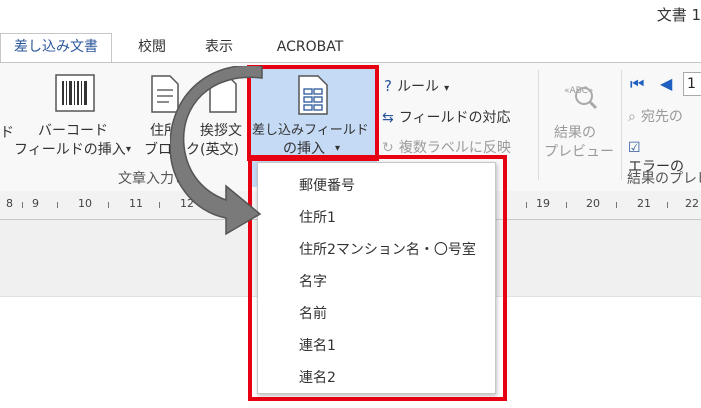 Image resolution: width=701 pixels, height=408 pixels. Describe the element at coordinates (136, 203) in the screenshot. I see `ruler-number: 11` at that location.